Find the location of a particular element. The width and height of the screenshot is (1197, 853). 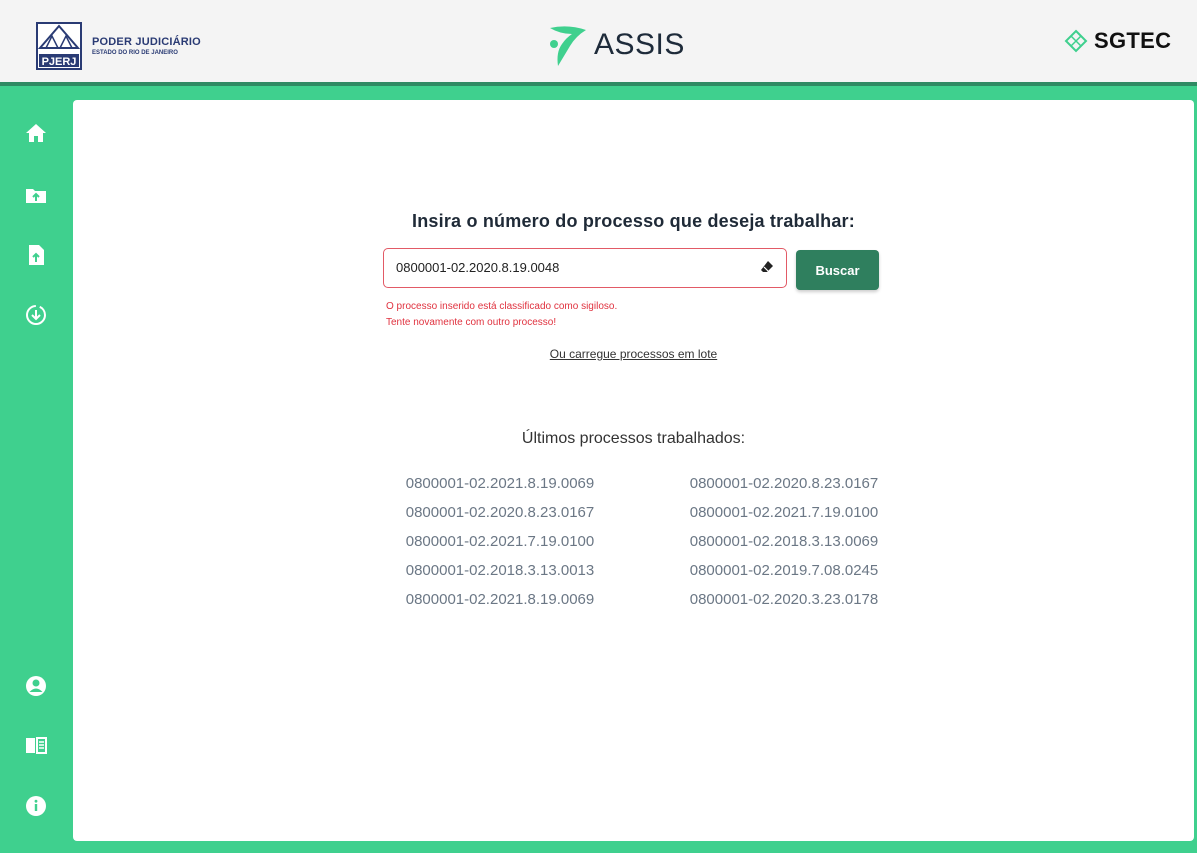

folder-upload-icon is located at coordinates (36, 195).